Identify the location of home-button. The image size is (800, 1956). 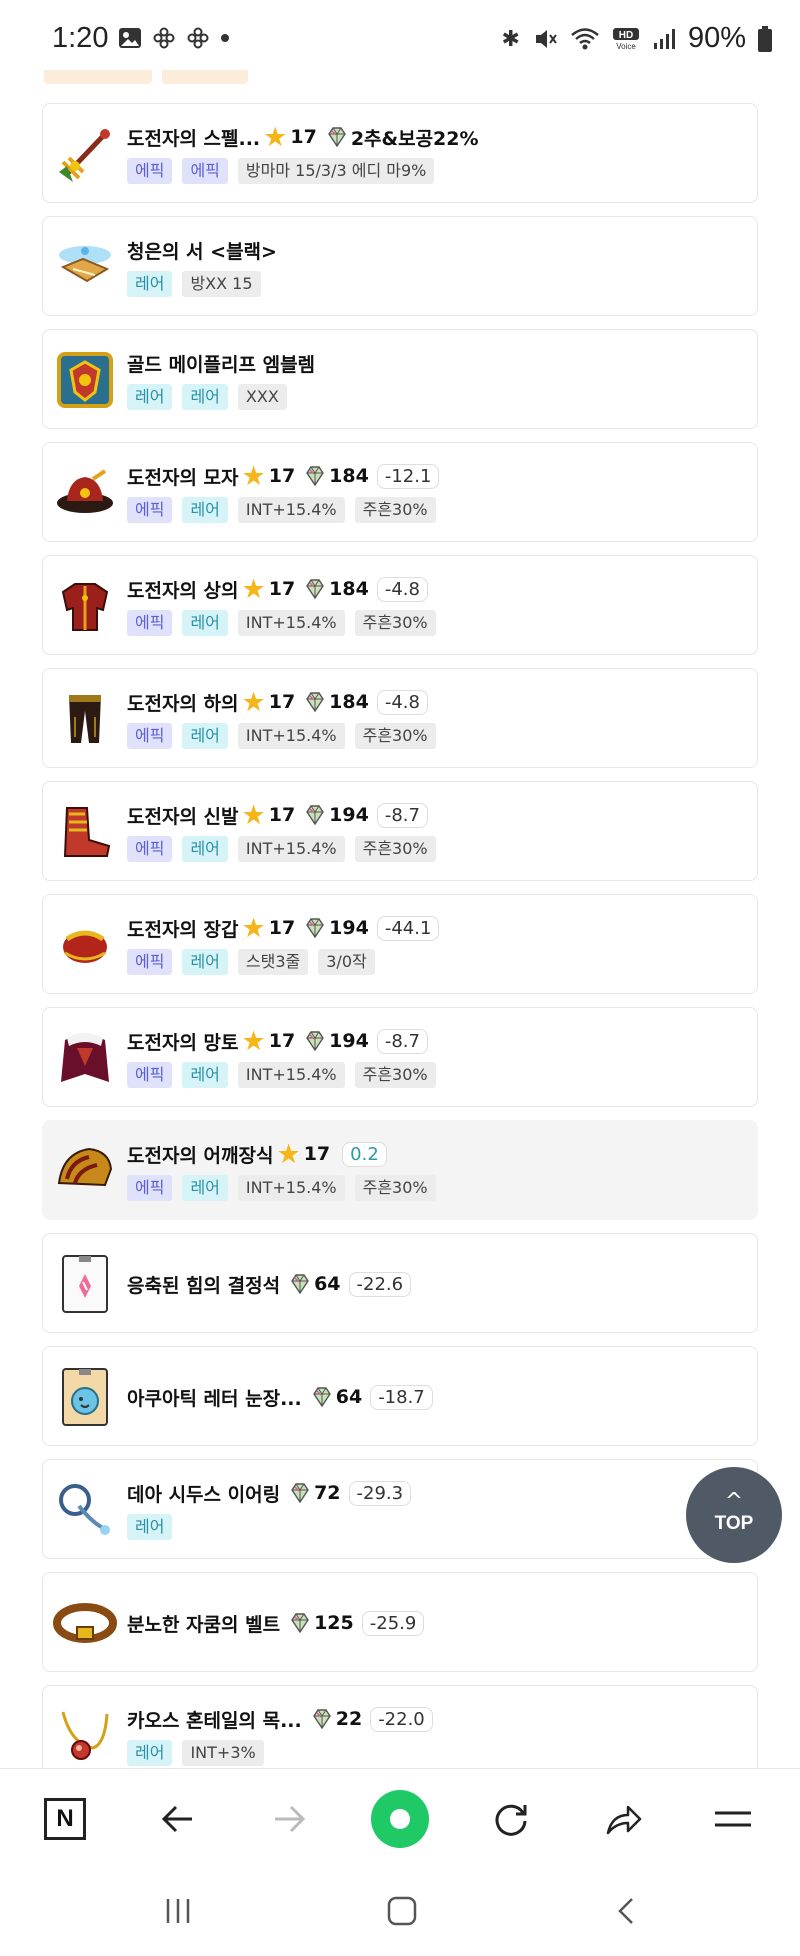
(402, 1911).